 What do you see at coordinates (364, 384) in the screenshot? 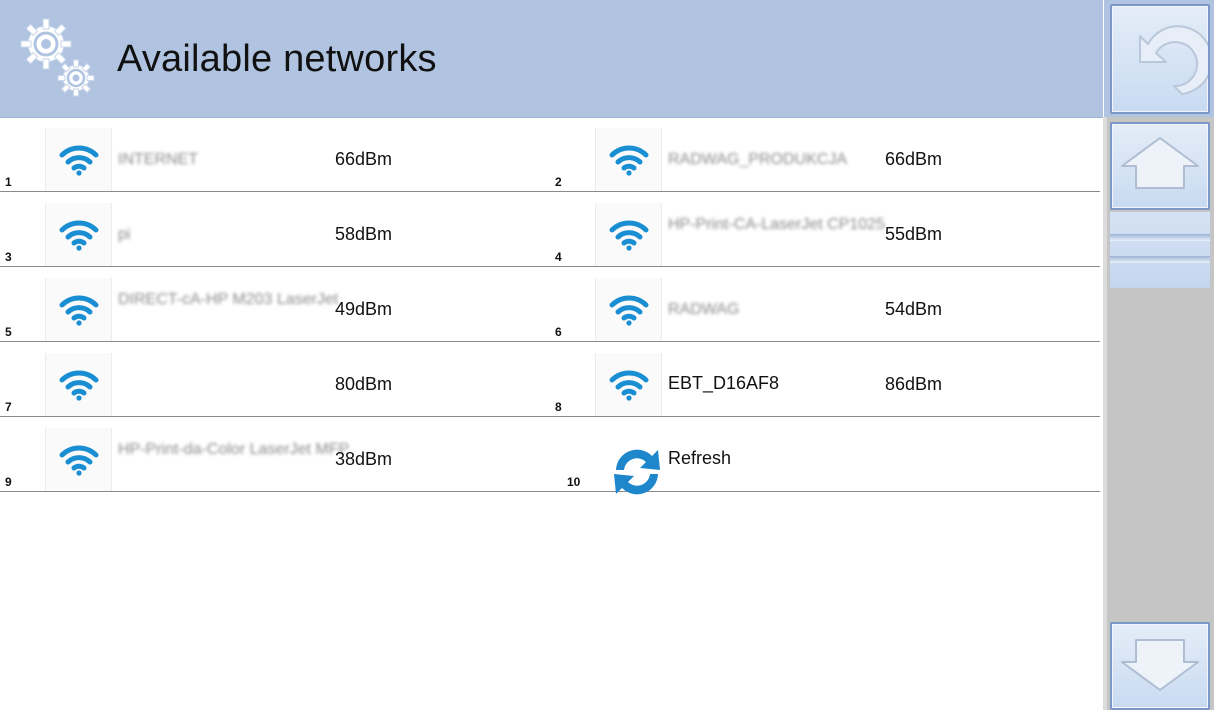
I see `signal-strength: 80dBm` at bounding box center [364, 384].